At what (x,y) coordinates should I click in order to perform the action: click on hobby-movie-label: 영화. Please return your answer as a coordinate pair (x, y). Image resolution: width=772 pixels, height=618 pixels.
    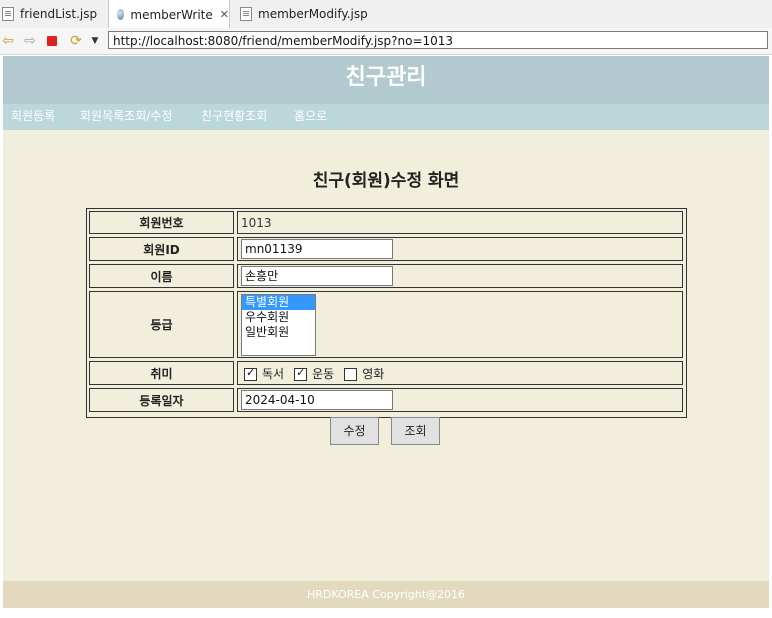
    Looking at the image, I should click on (373, 373).